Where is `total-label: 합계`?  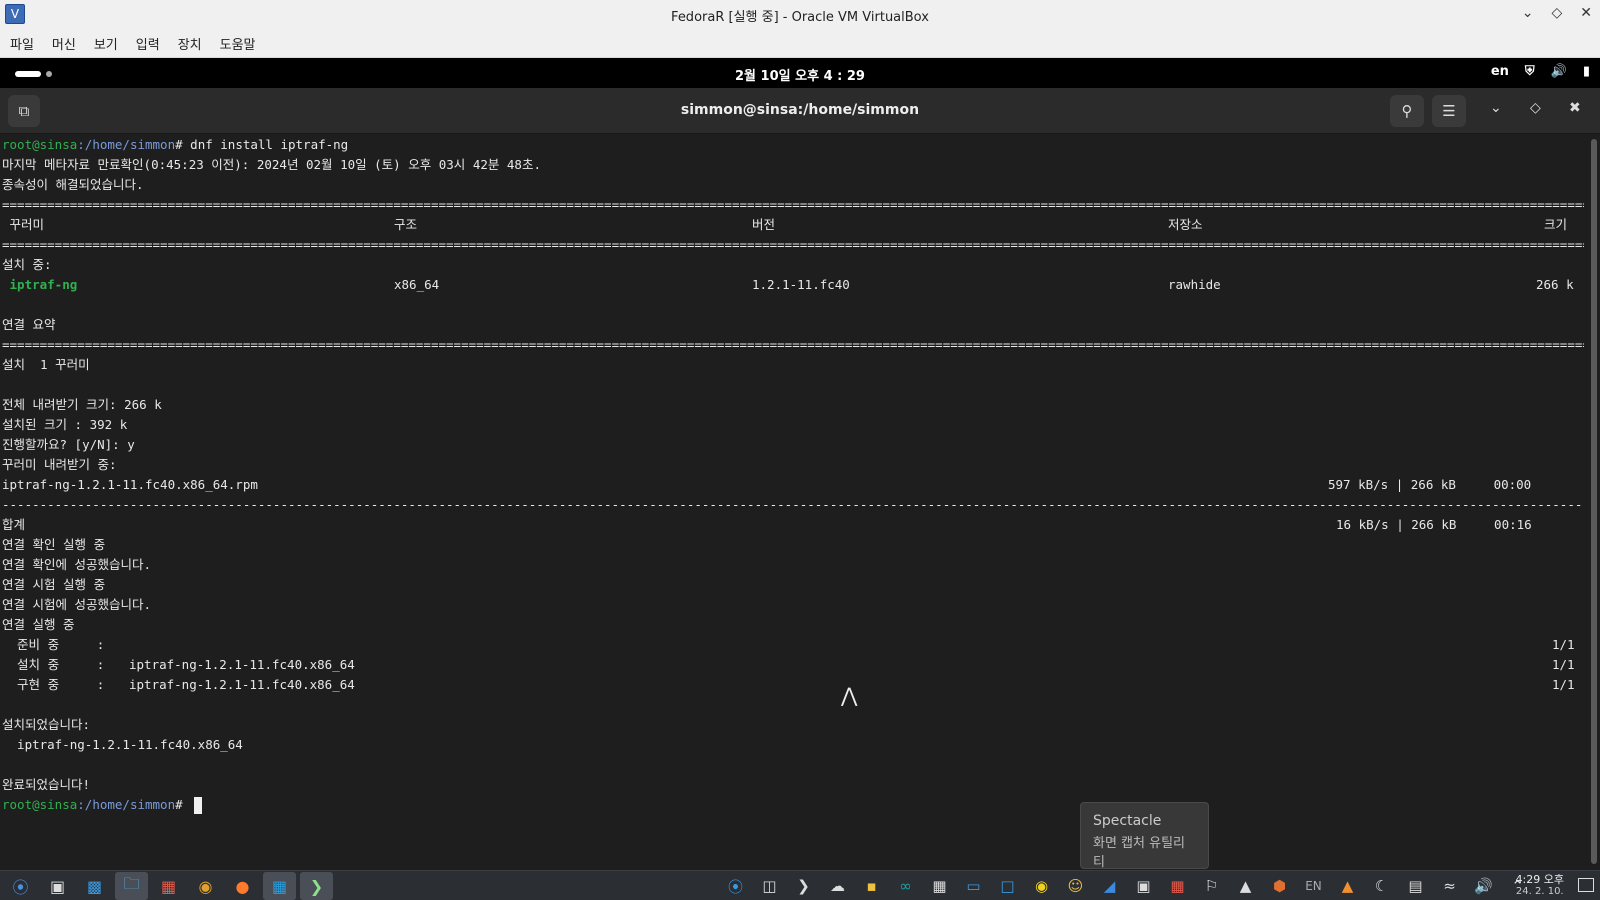 total-label: 합계 is located at coordinates (14, 524).